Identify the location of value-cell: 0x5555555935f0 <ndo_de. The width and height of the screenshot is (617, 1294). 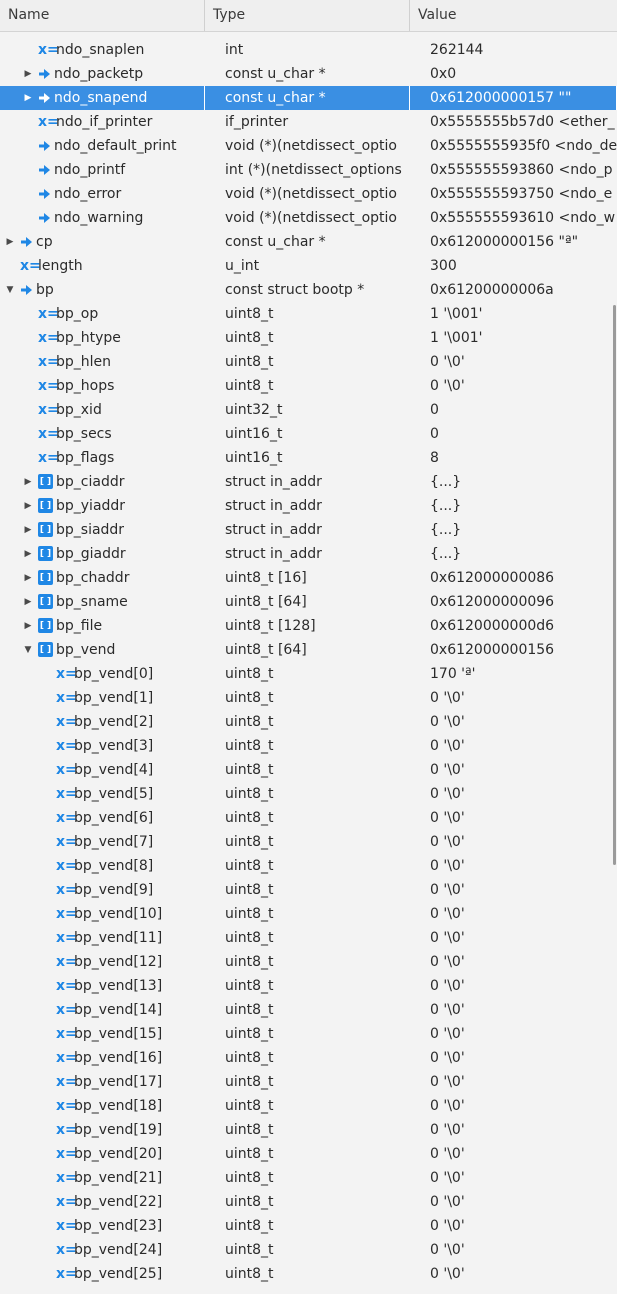
(513, 146).